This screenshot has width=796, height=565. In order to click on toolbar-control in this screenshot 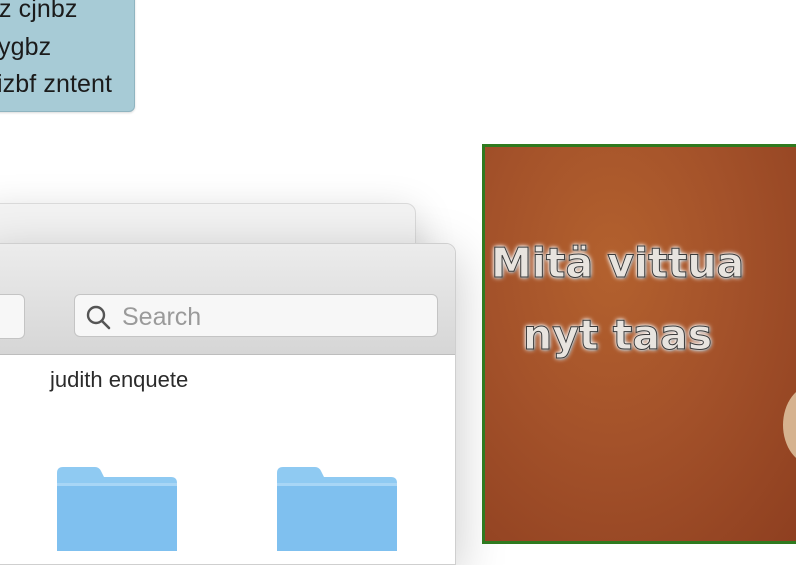, I will do `click(12, 316)`.